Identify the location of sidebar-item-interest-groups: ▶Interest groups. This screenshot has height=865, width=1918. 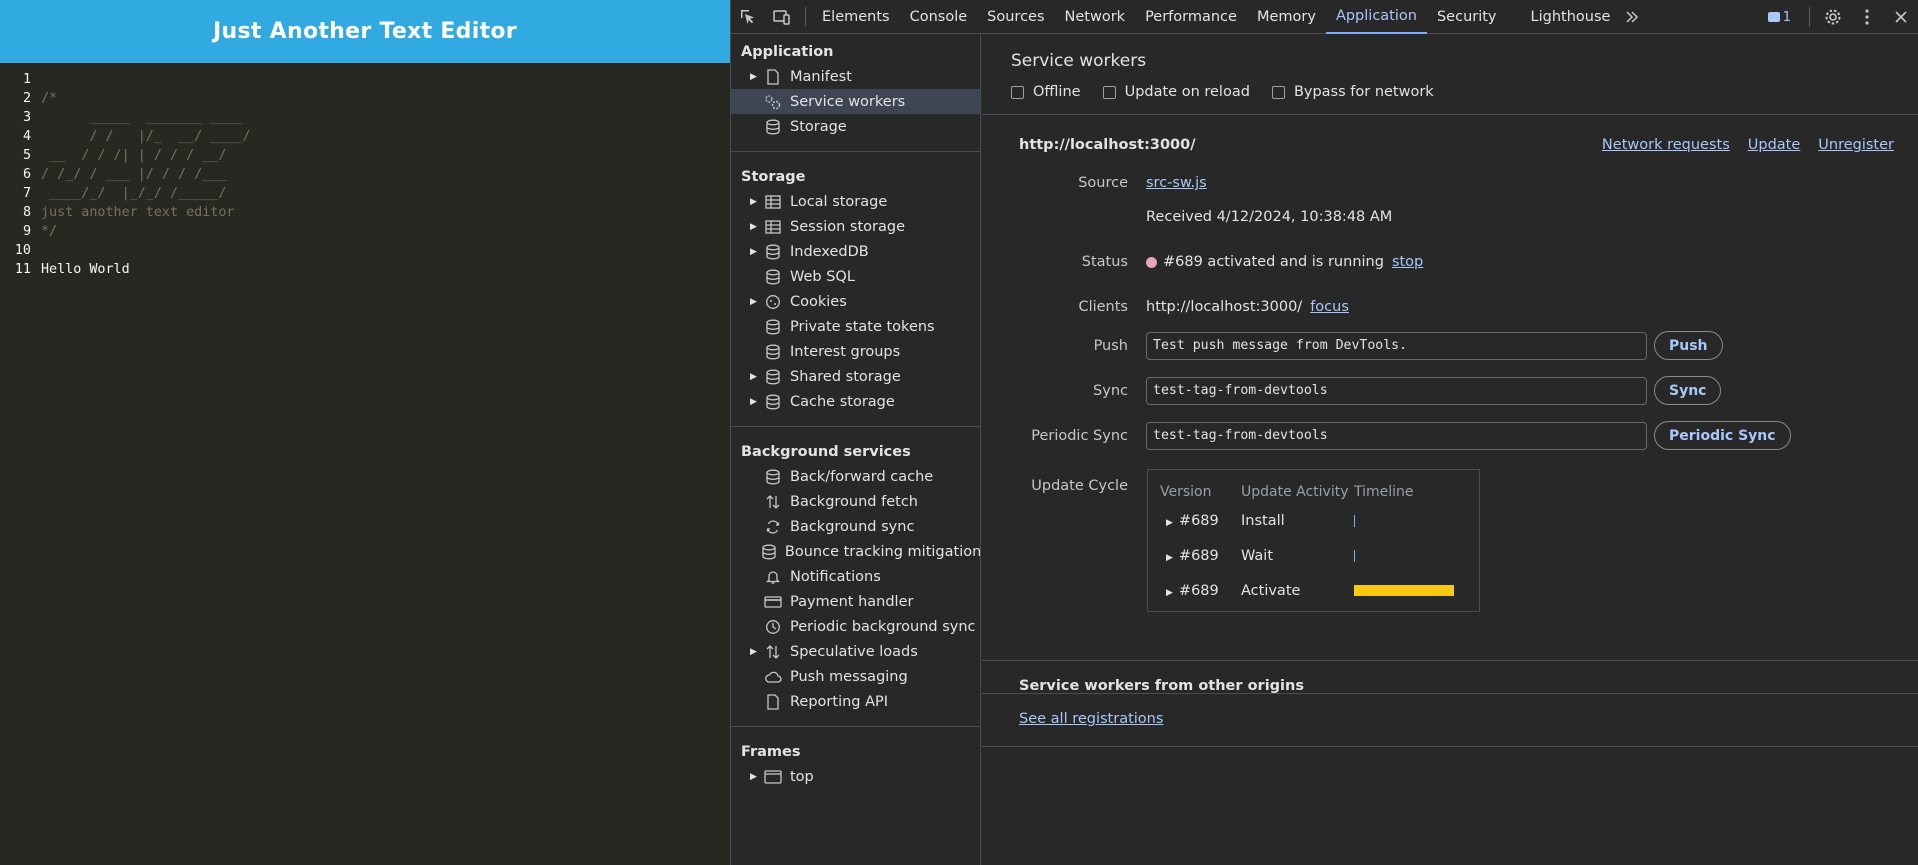
(855, 351).